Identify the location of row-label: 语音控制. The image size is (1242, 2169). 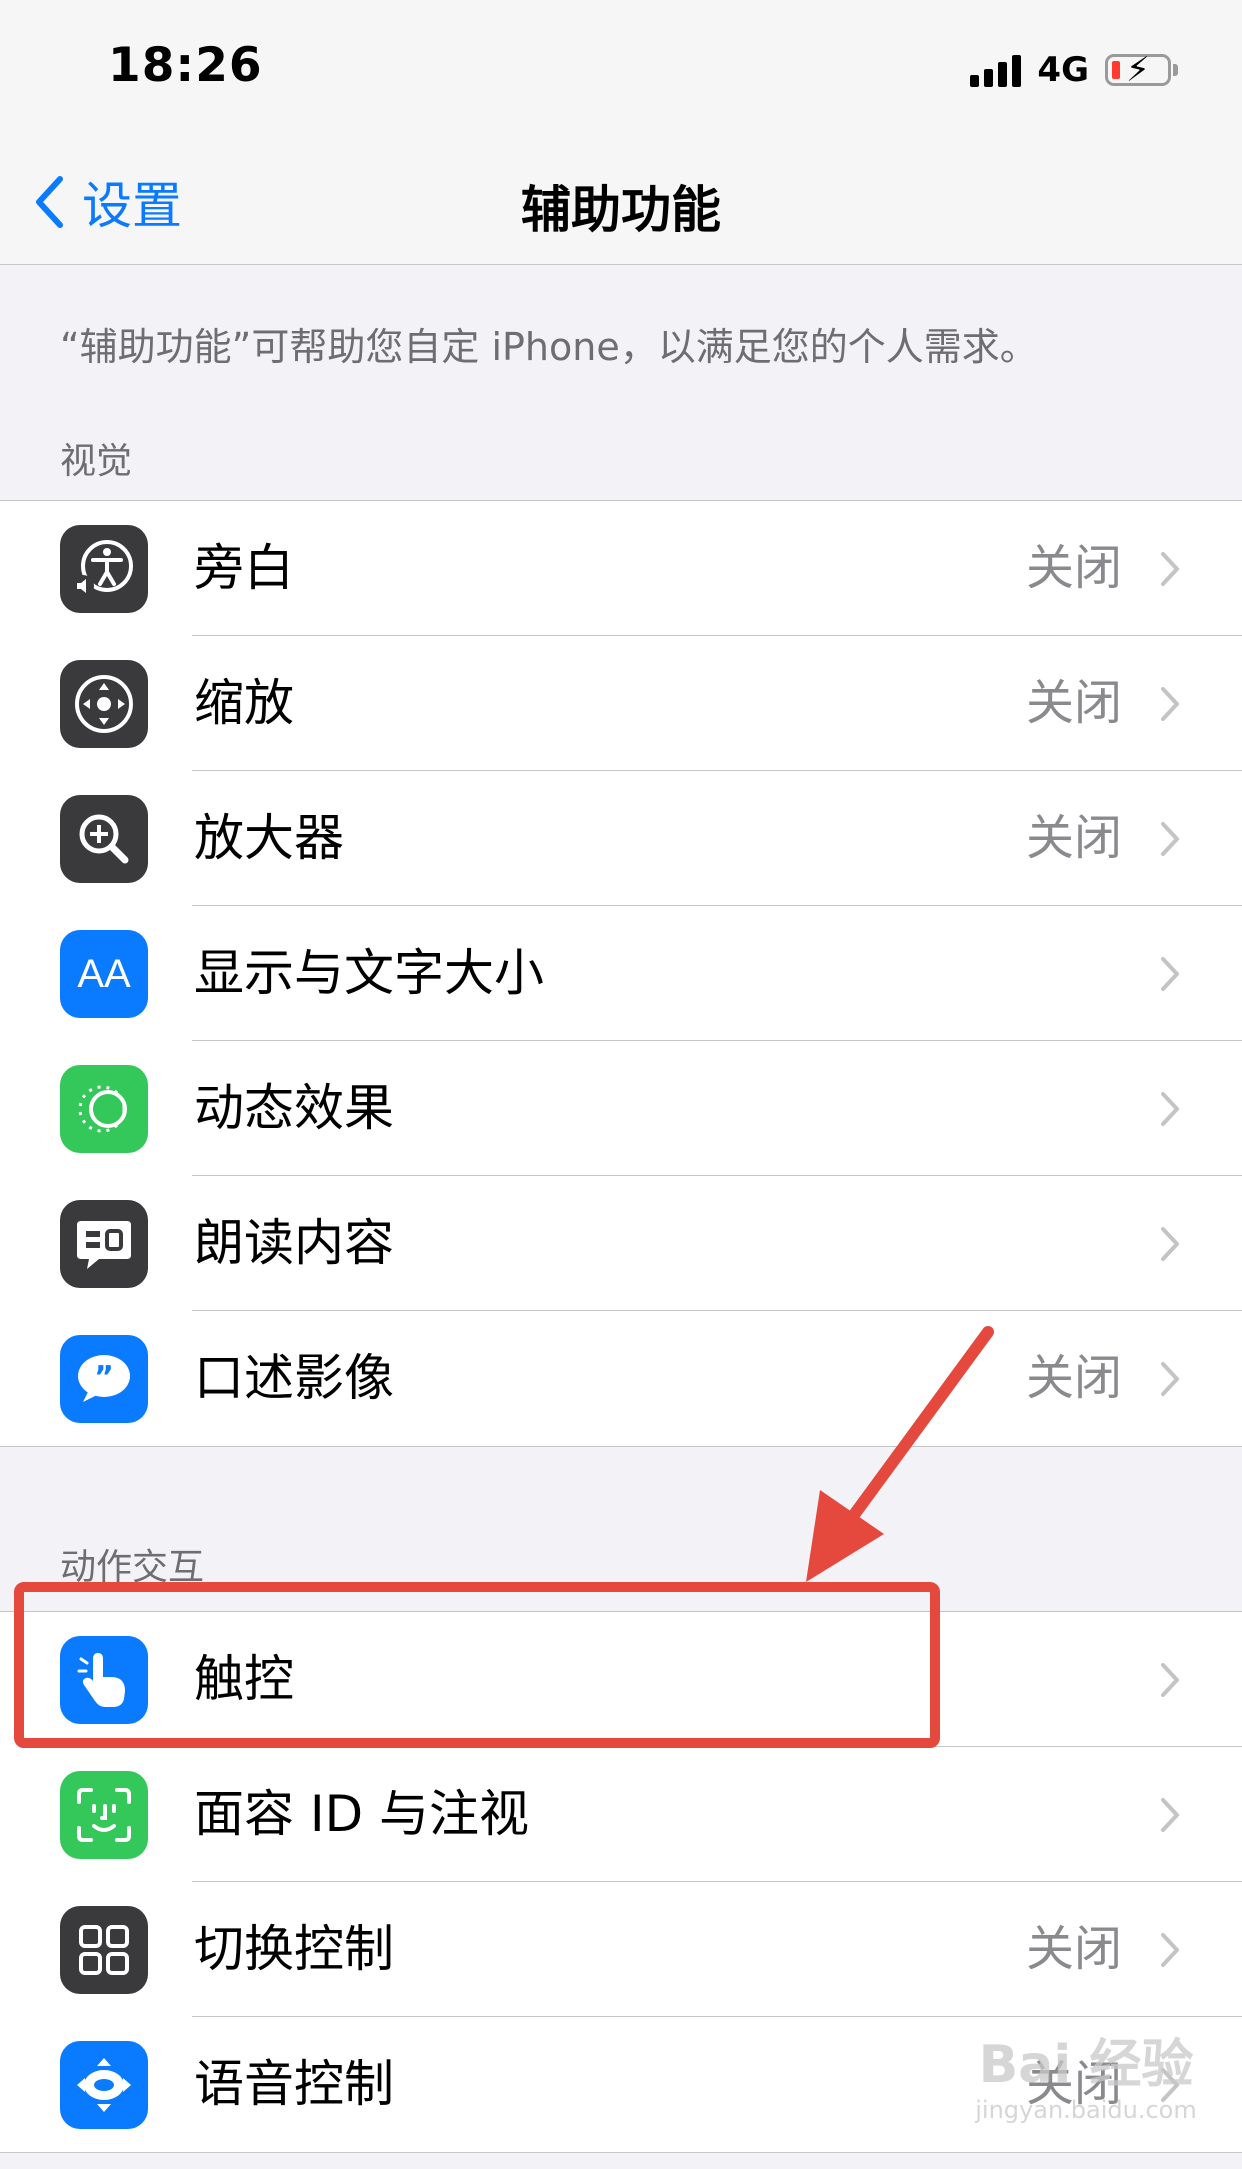
(294, 2084).